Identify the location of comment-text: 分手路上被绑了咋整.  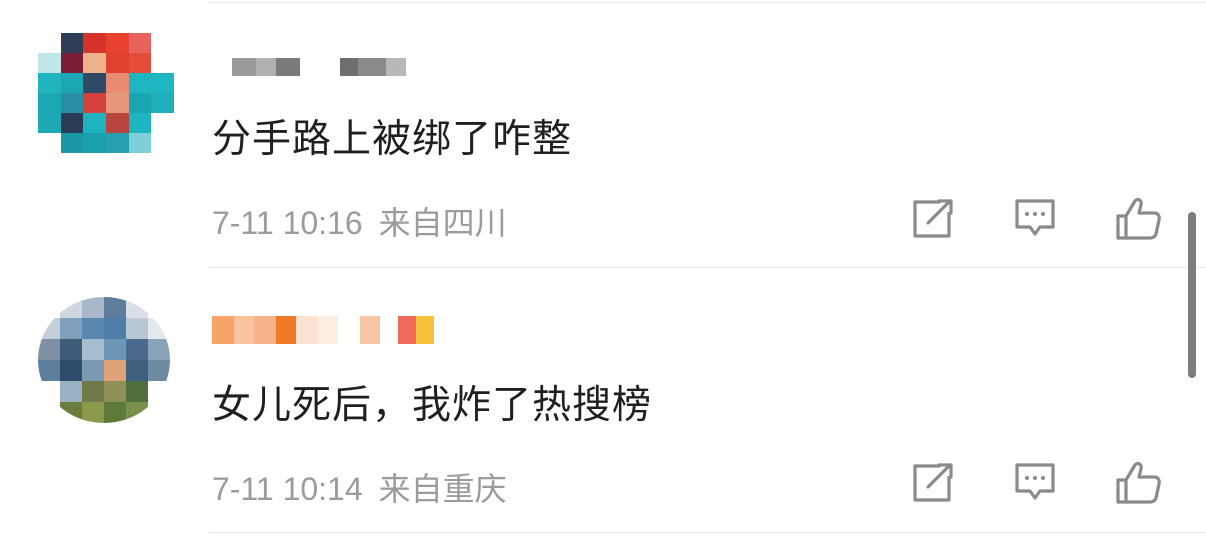
(392, 139).